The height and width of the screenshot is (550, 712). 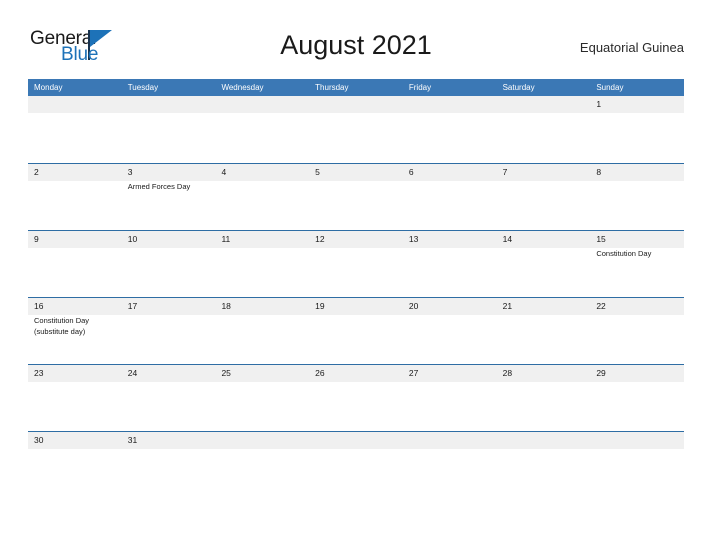 I want to click on day-number: 29, so click(x=601, y=373).